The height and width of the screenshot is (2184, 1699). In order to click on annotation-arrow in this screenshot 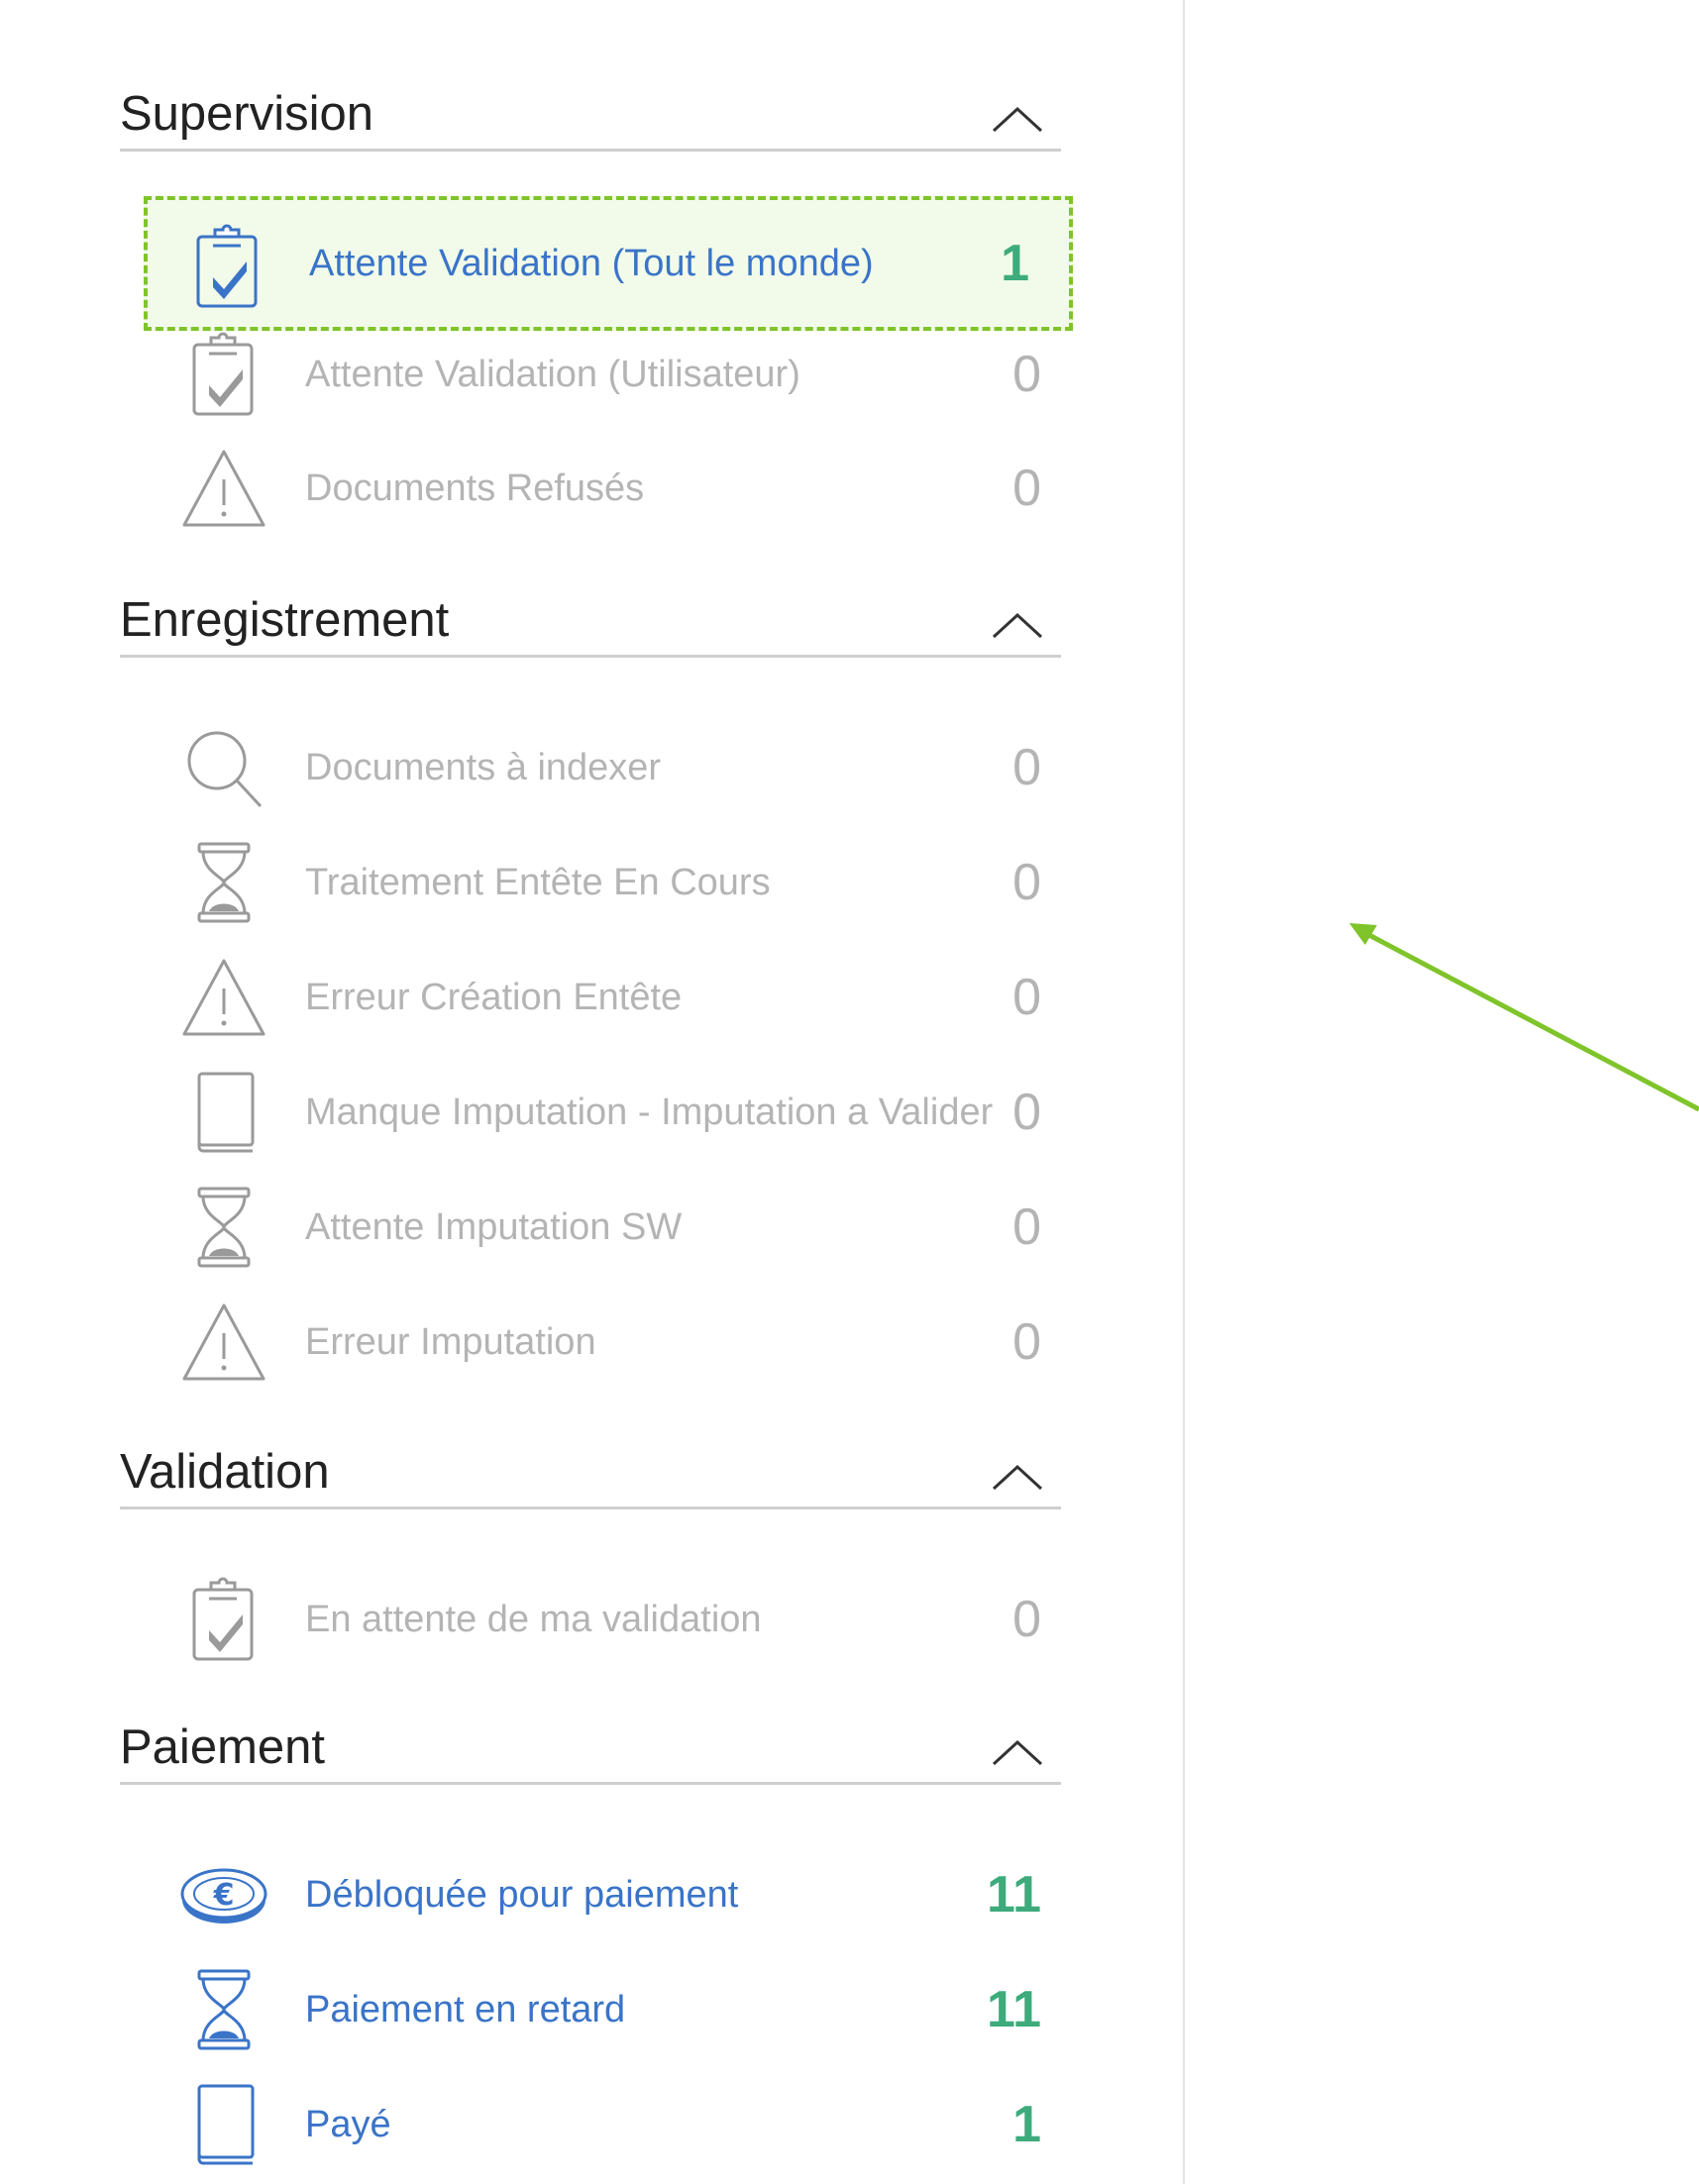, I will do `click(1524, 1017)`.